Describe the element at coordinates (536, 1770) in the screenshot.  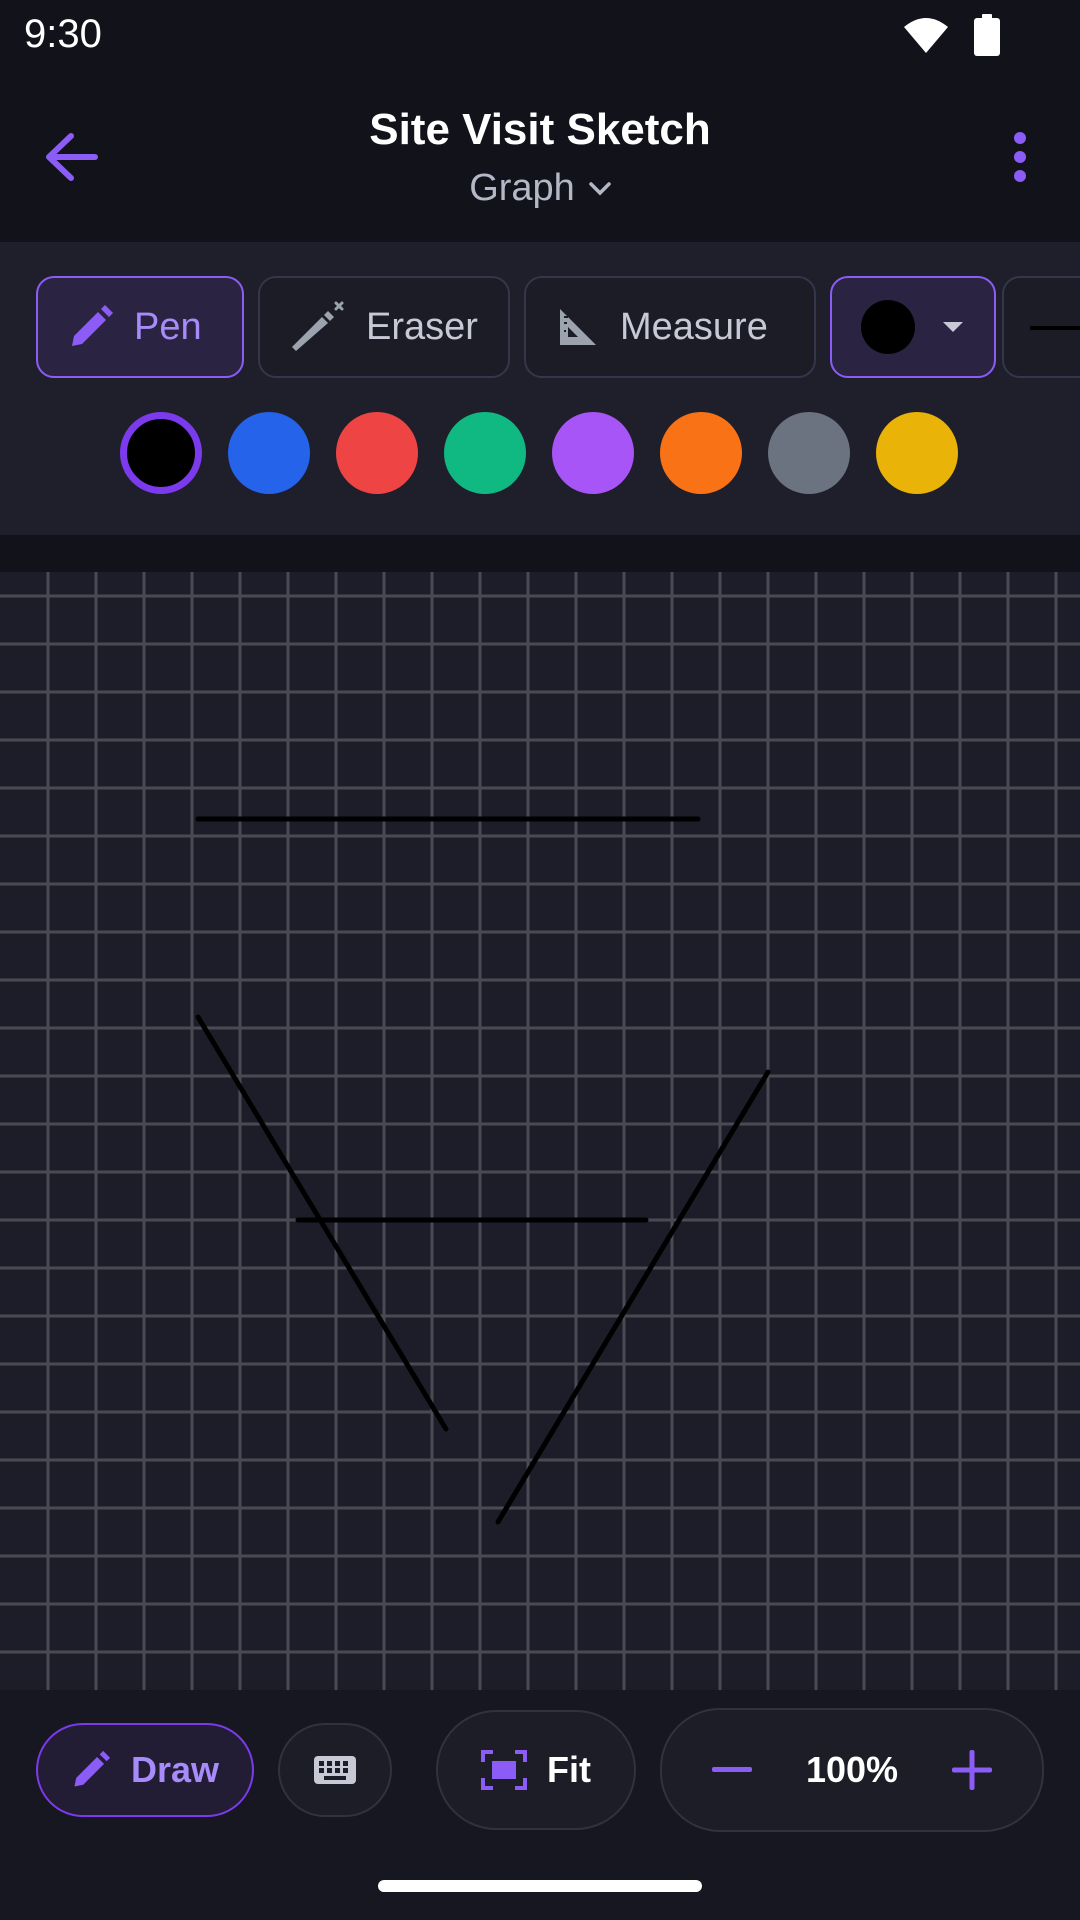
I see `fit-to-screen-button: Fit` at that location.